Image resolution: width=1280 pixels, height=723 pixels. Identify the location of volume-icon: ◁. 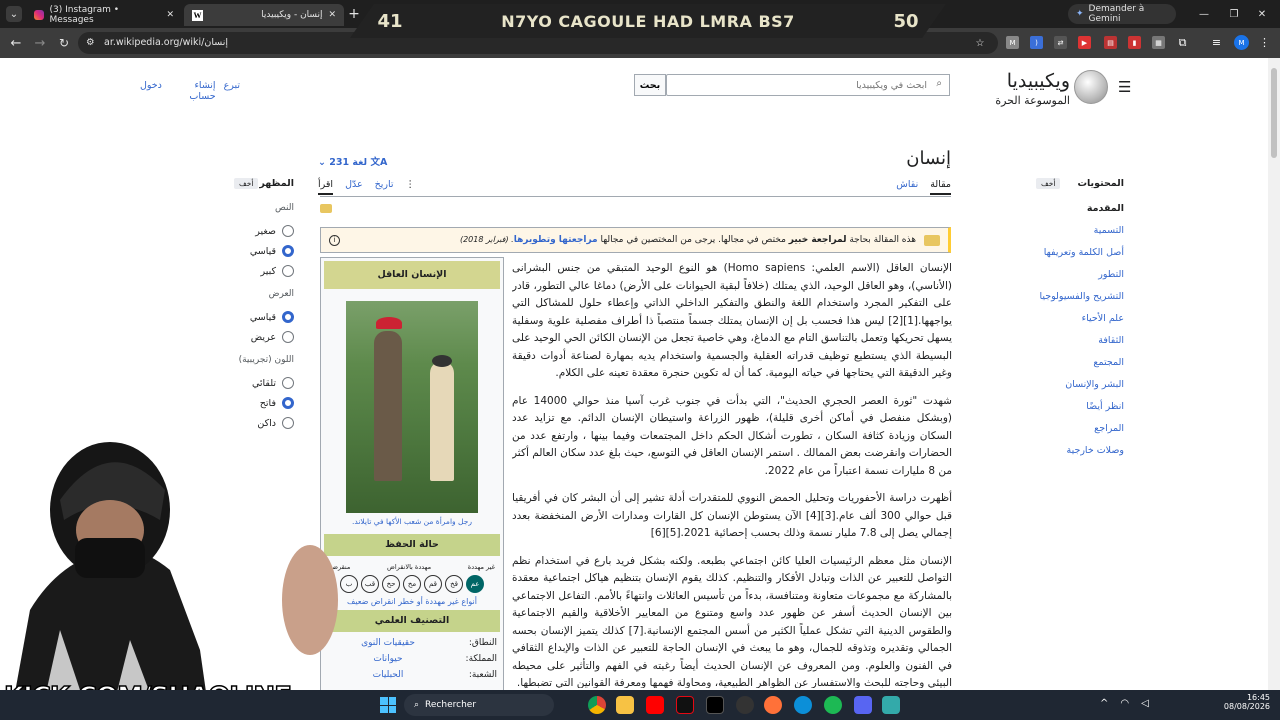
(1145, 703).